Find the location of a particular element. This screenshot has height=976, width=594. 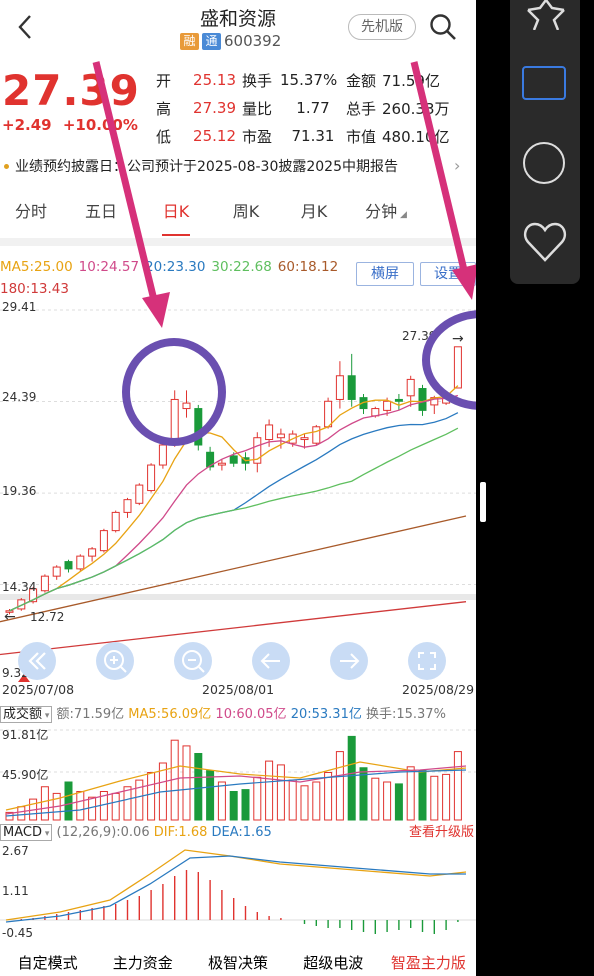

floating-toolbar is located at coordinates (545, 142).